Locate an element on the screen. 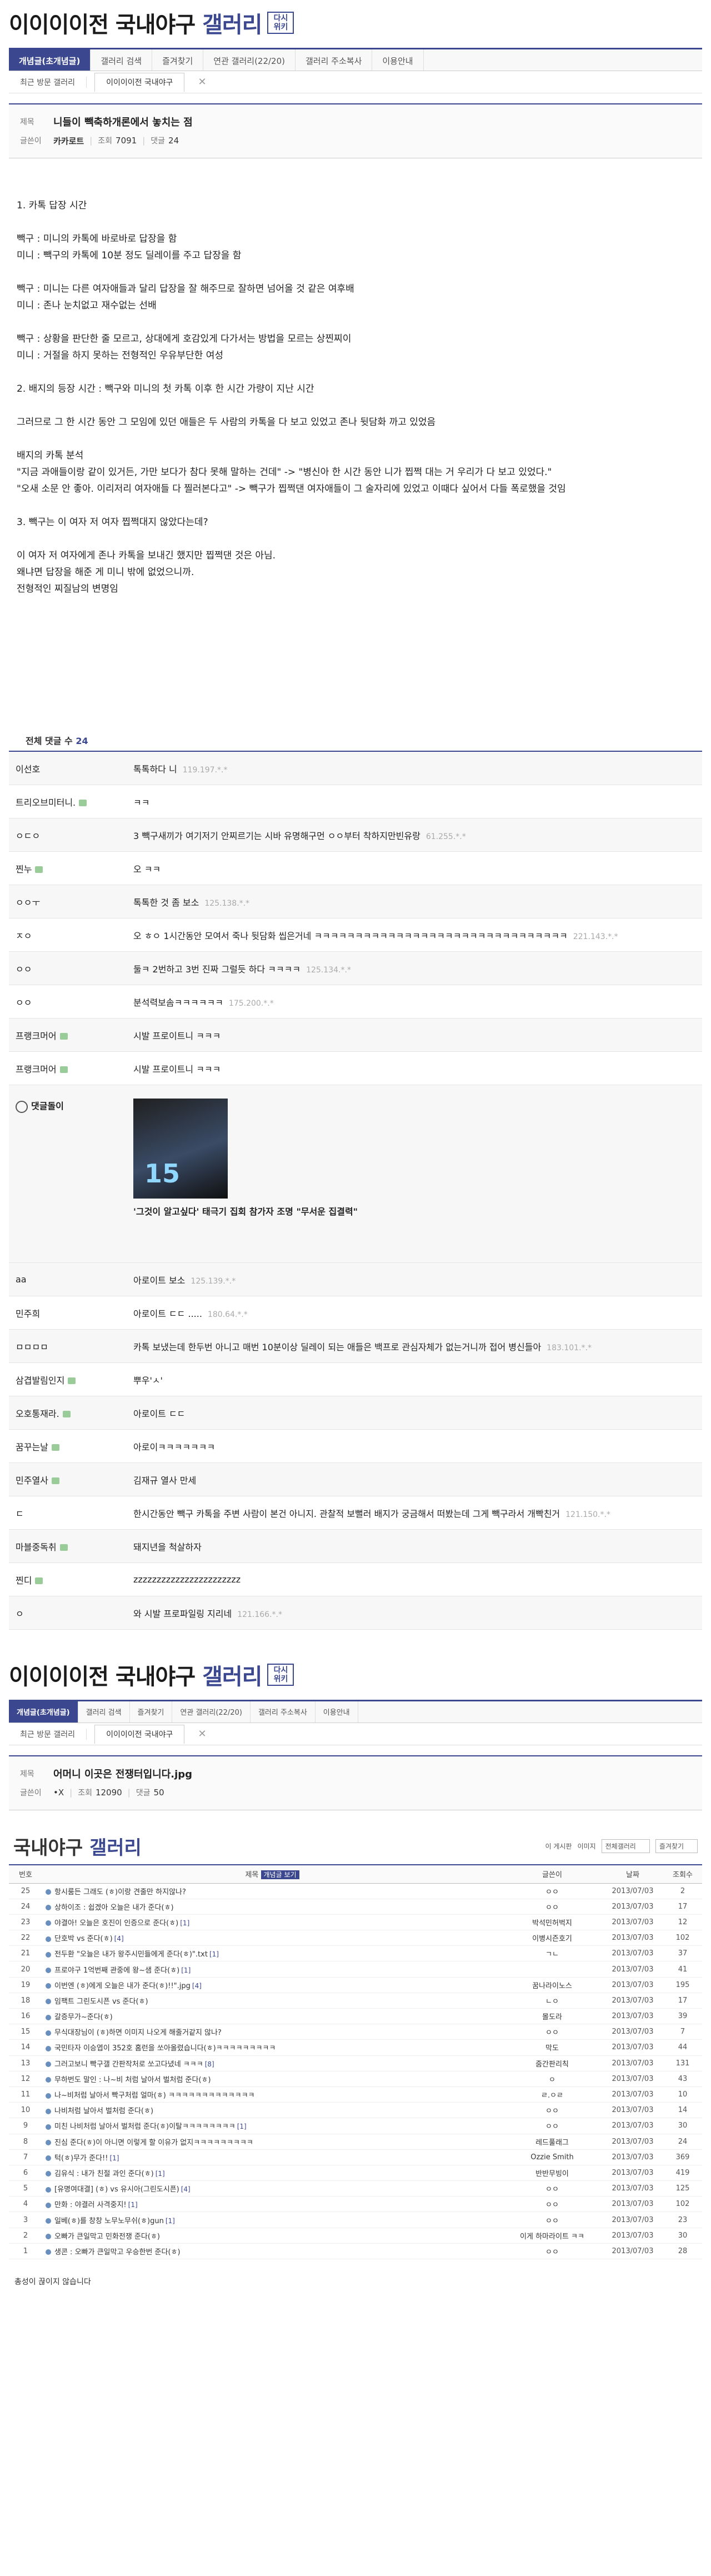  comment-nick: ㅇㄷㅇ is located at coordinates (64, 835).